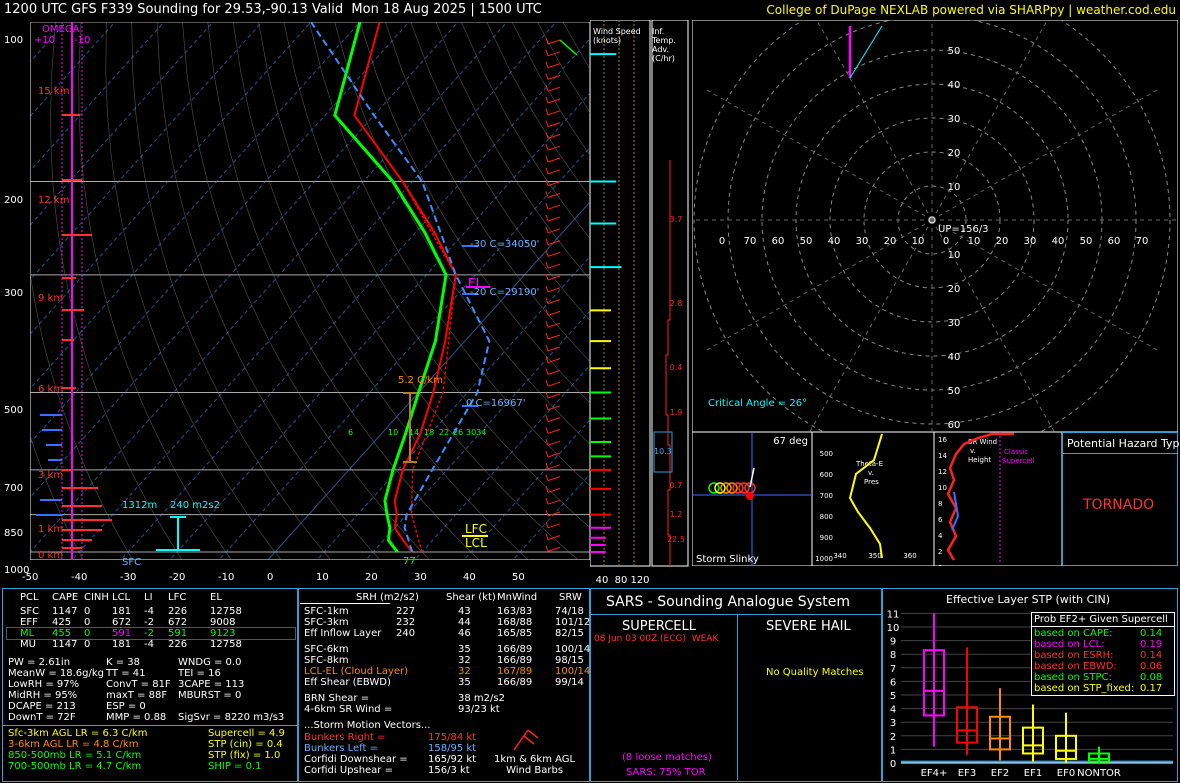 The height and width of the screenshot is (783, 1180). What do you see at coordinates (123, 662) in the screenshot?
I see `thermo-index: K = 38` at bounding box center [123, 662].